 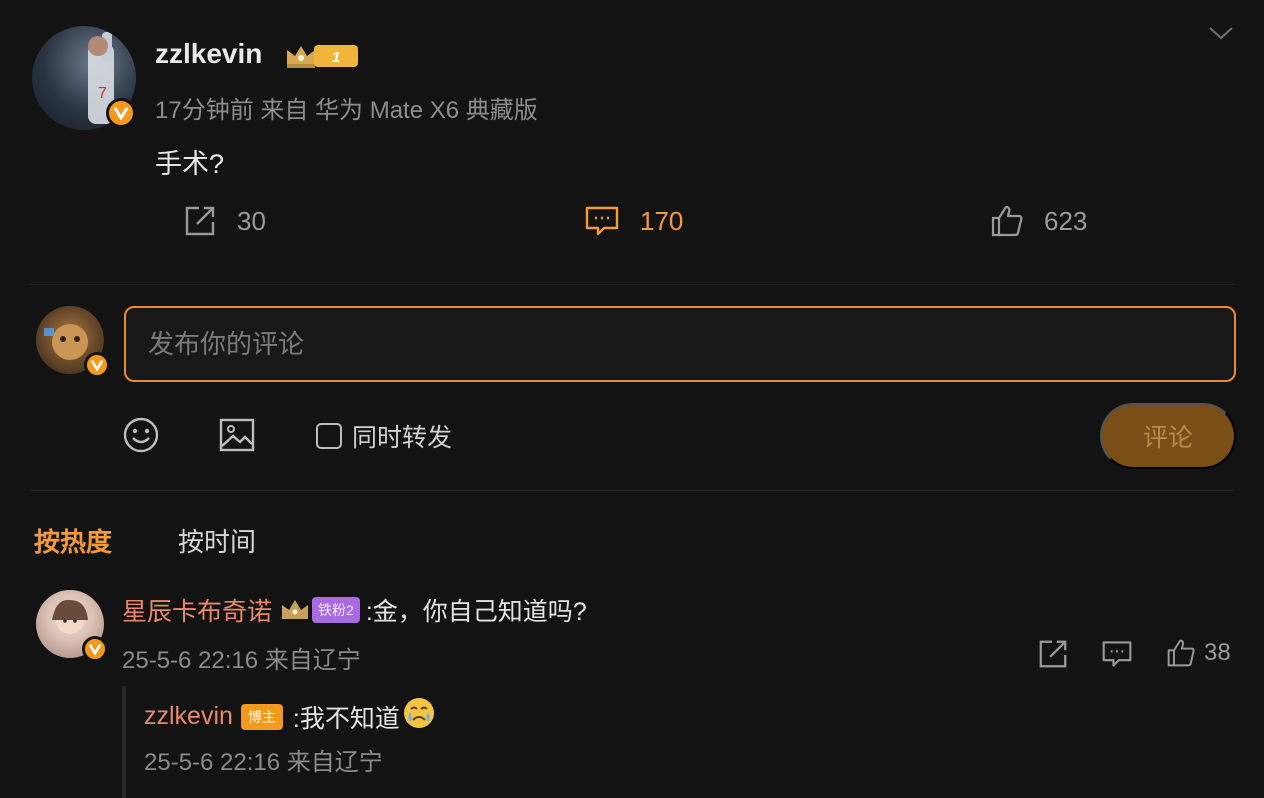 I want to click on comment-button: 170, so click(x=633, y=221).